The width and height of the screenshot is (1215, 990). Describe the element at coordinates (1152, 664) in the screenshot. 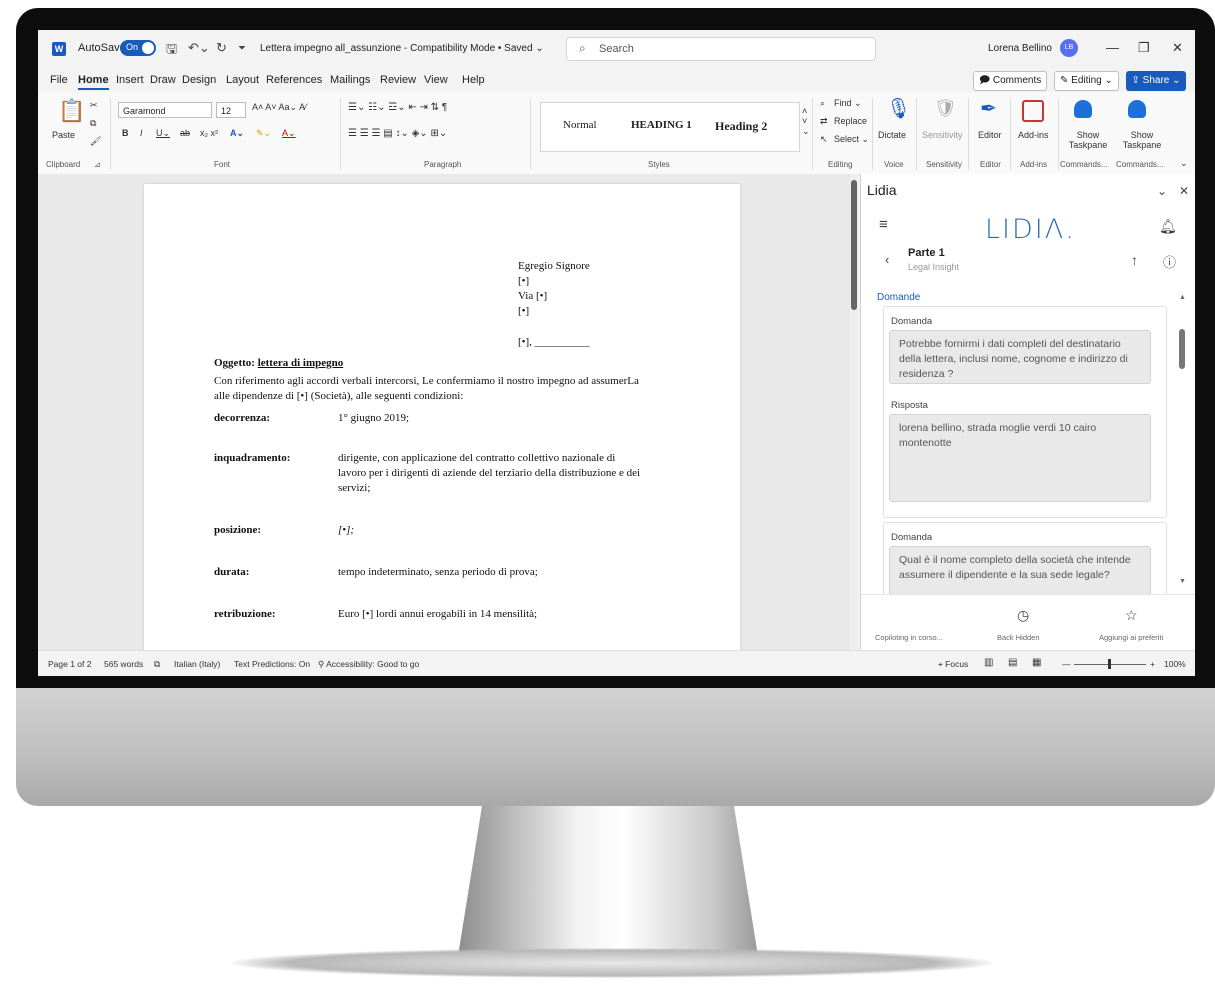

I see `zoom-in-icon: +` at that location.